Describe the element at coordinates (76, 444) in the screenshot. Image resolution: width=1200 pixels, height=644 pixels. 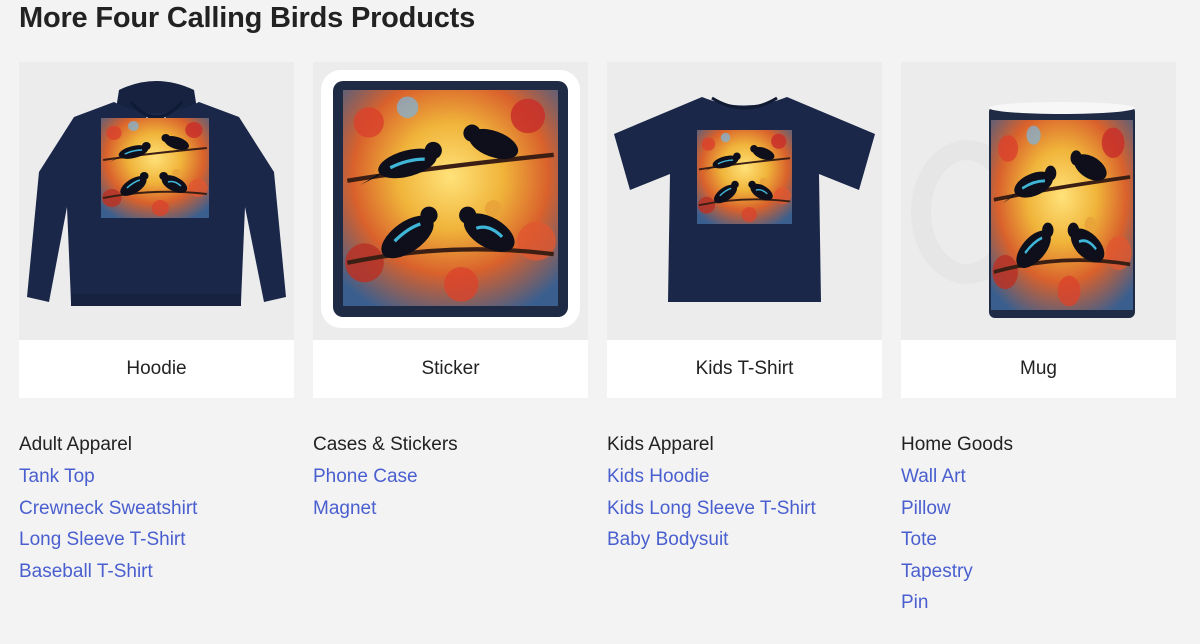
I see `category-heading: Adult Apparel` at that location.